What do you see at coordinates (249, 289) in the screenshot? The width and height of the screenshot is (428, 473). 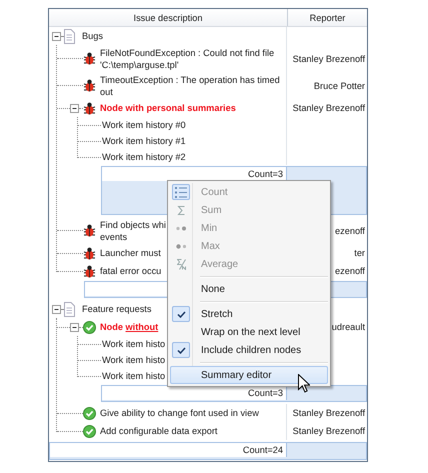 I see `menu-item: None` at bounding box center [249, 289].